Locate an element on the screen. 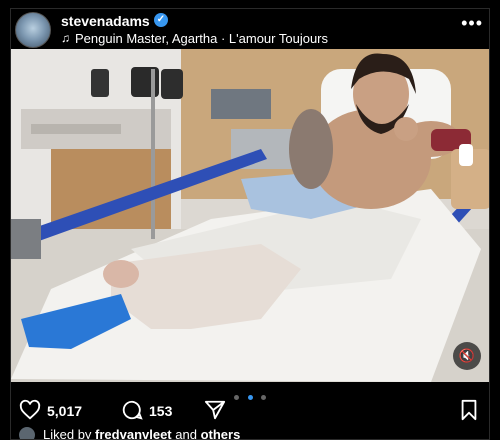  liked-by-text: Liked by fredvanvleet and others is located at coordinates (142, 433).